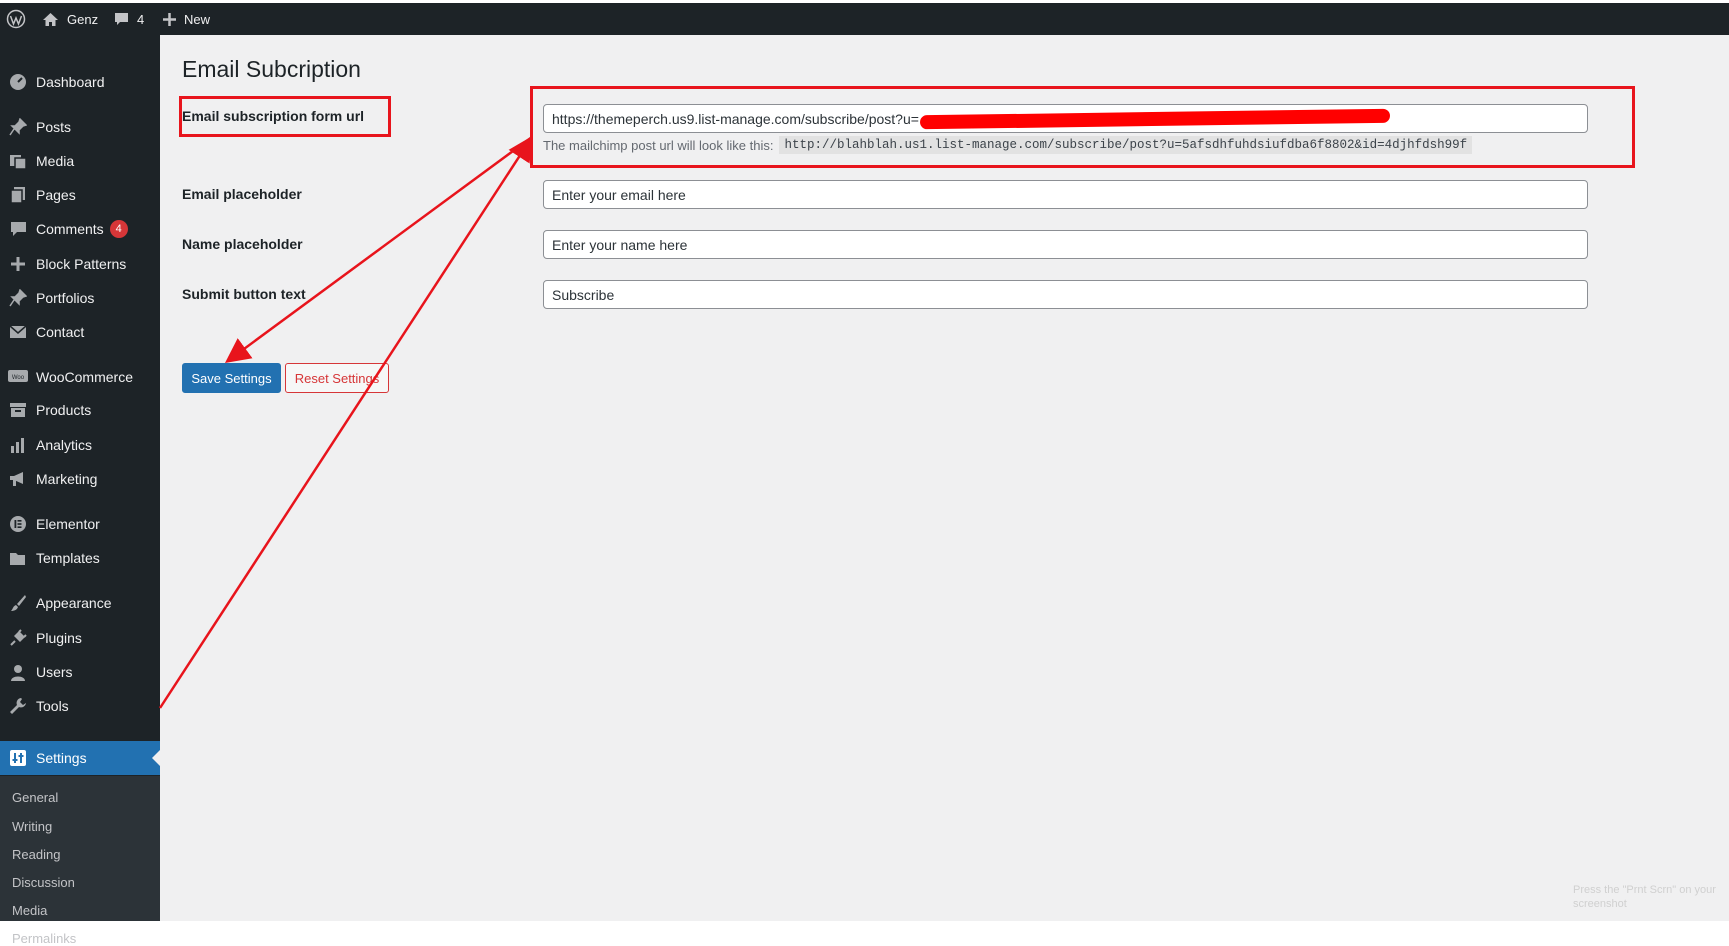 This screenshot has height=946, width=1729. I want to click on home-icon, so click(50, 19).